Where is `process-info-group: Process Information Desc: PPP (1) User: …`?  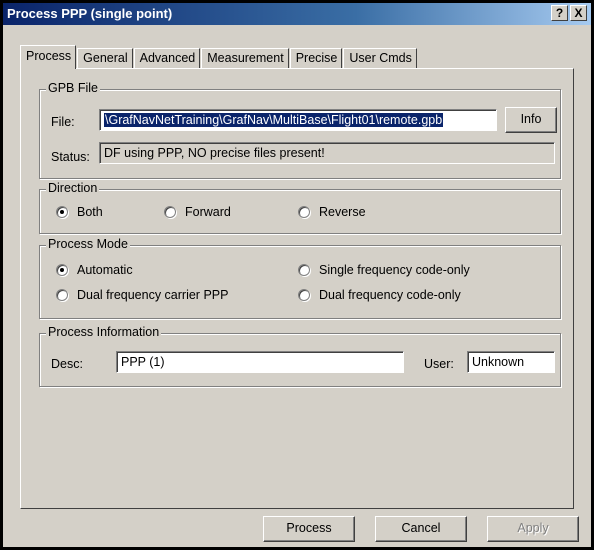
process-info-group: Process Information Desc: PPP (1) User: … is located at coordinates (300, 356).